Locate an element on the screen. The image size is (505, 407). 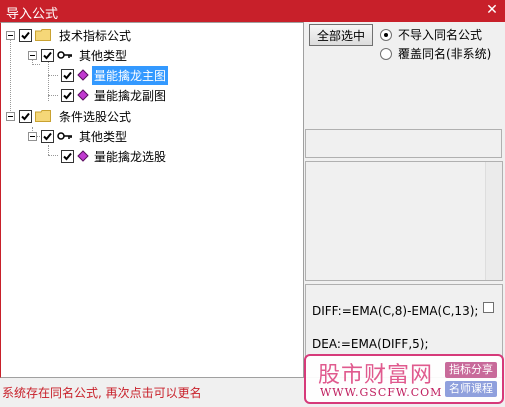
radio-label: 不导入同名公式 is located at coordinates (440, 35).